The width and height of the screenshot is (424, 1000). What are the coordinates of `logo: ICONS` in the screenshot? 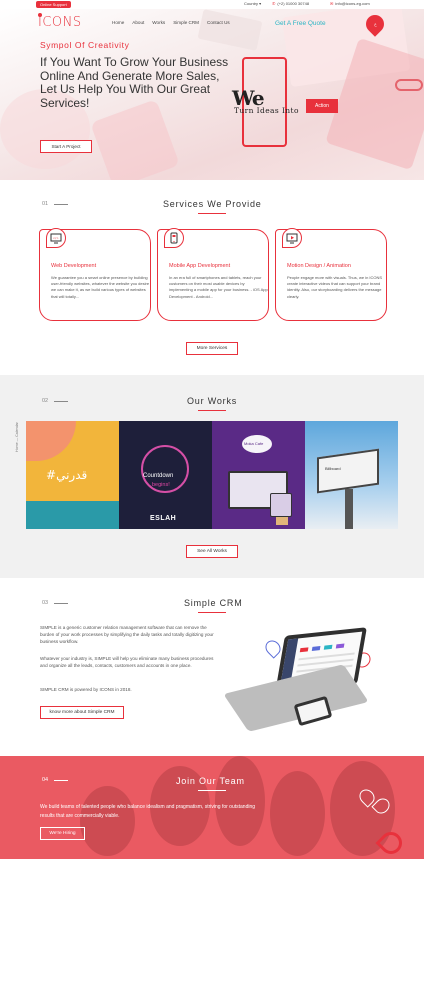 It's located at (60, 22).